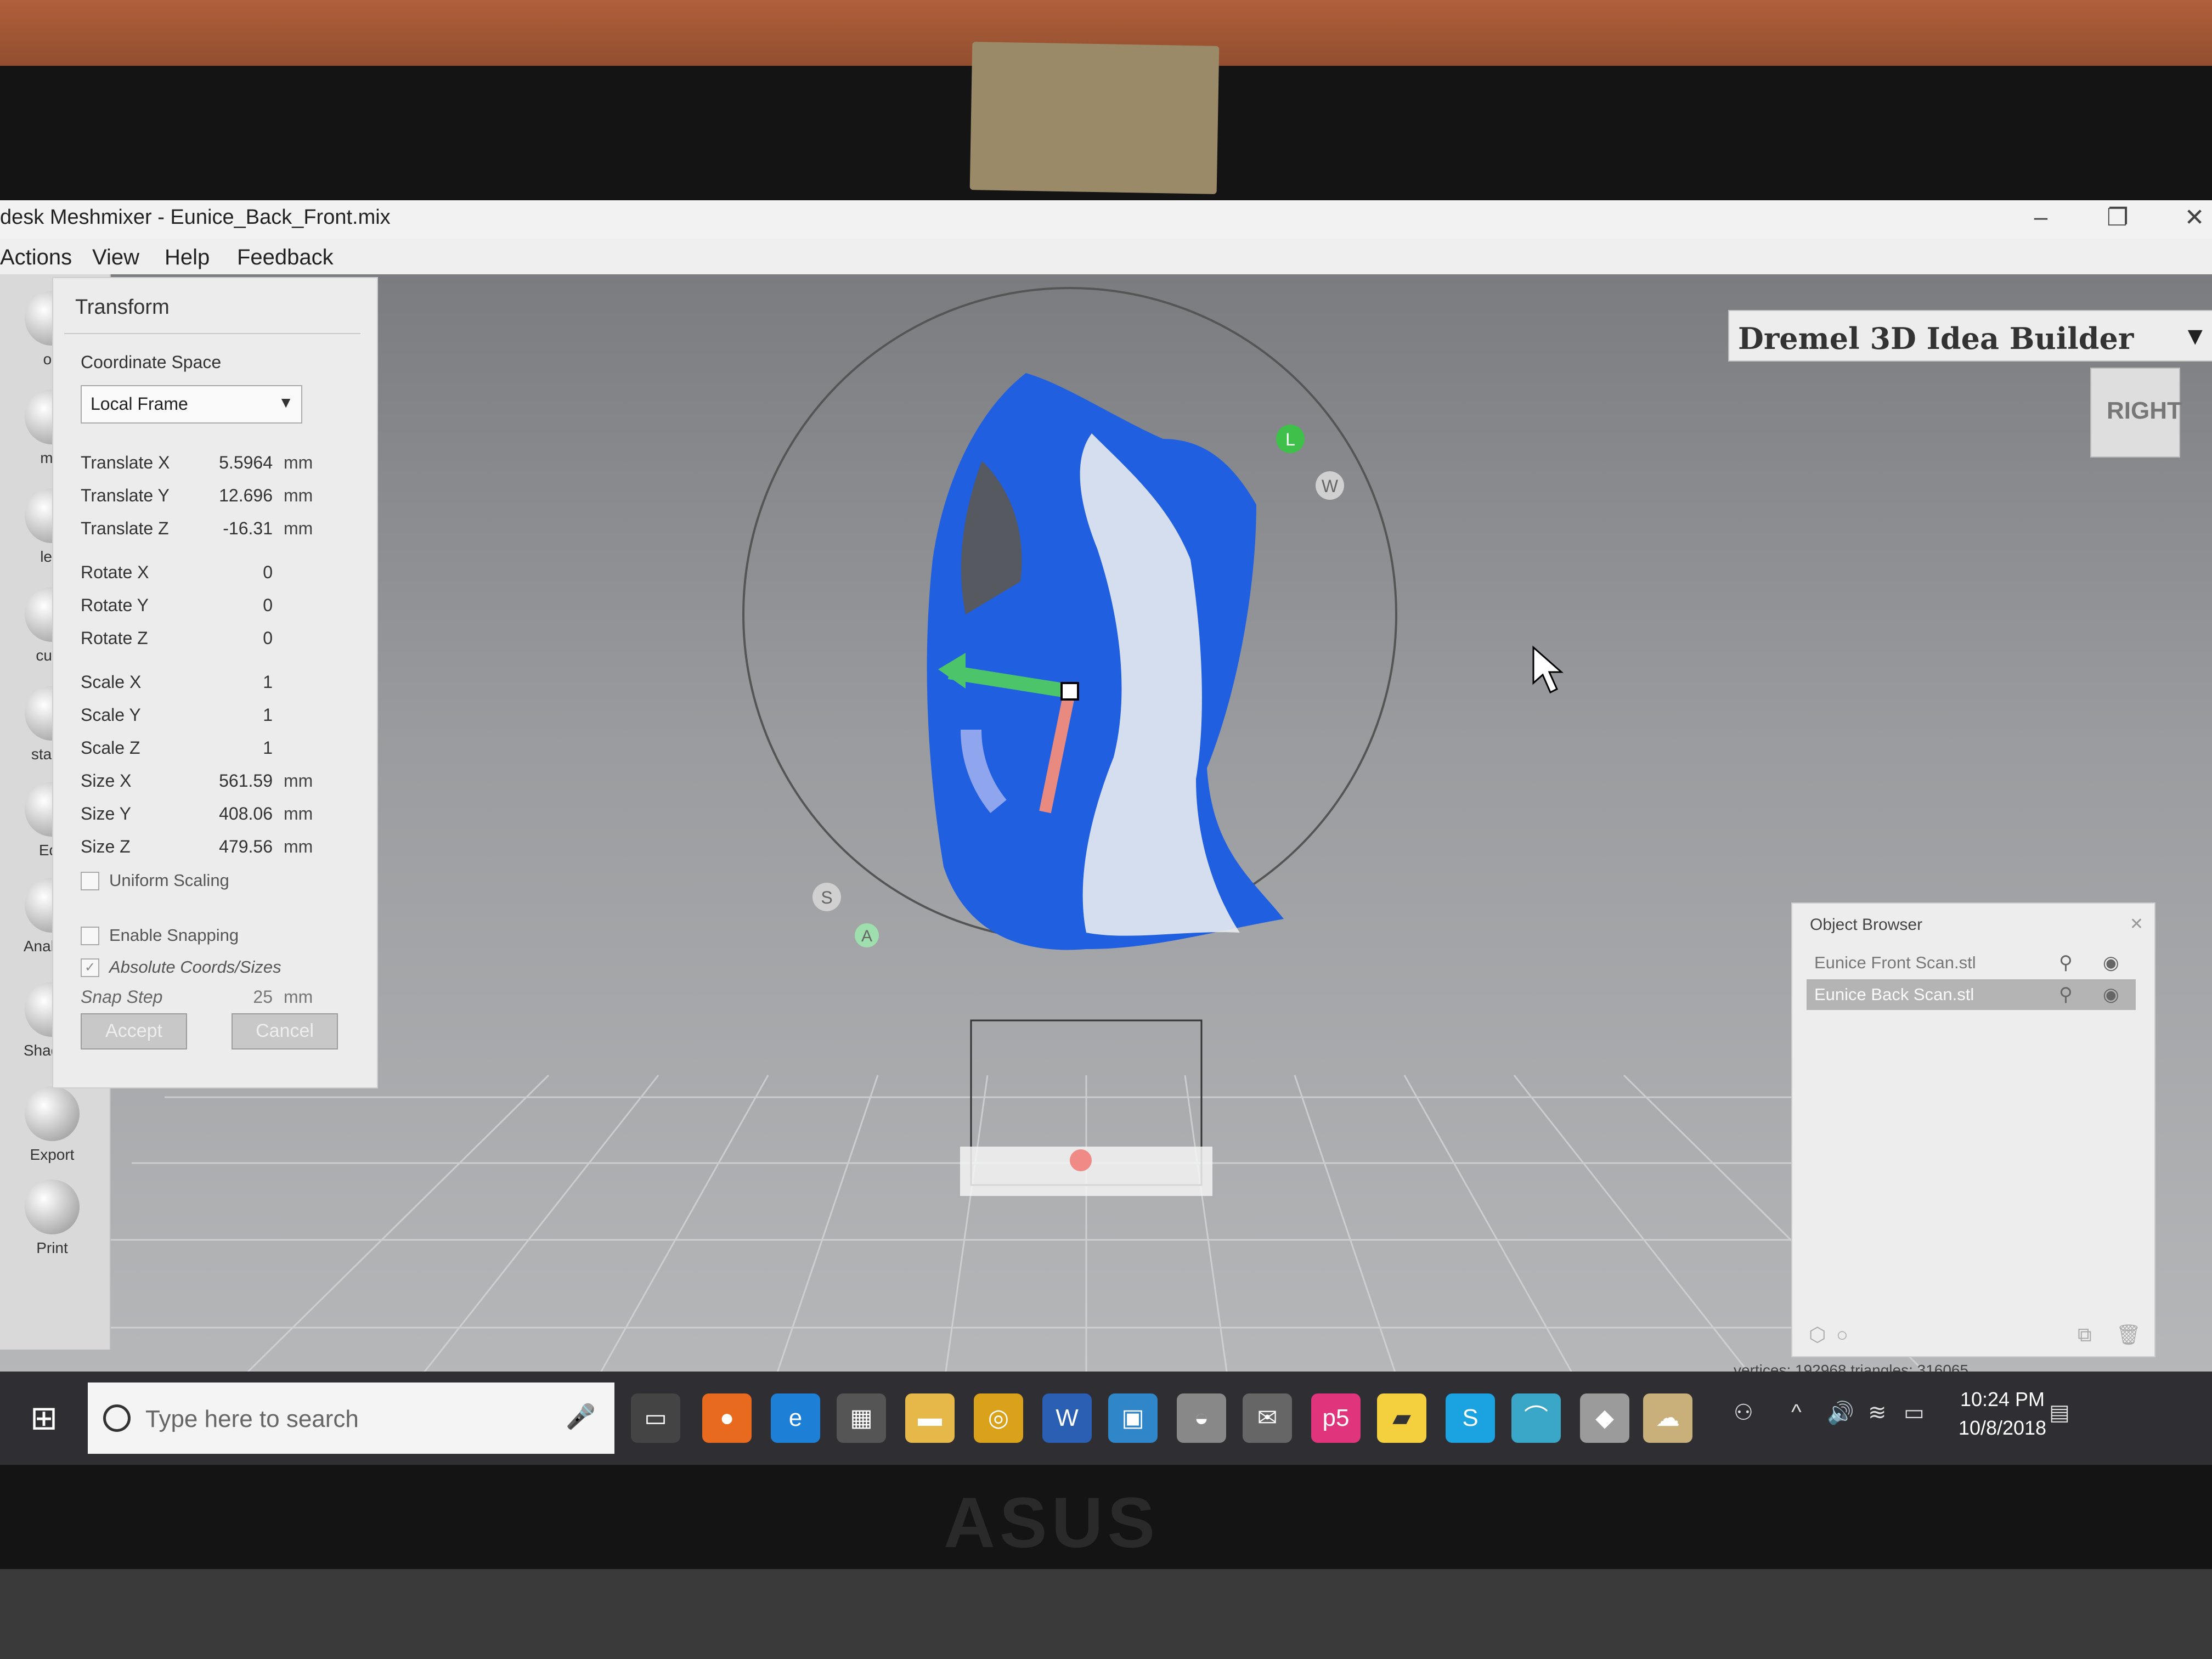 This screenshot has height=1659, width=2212. What do you see at coordinates (1201, 1418) in the screenshot?
I see `meshmixer-icon: ◒` at bounding box center [1201, 1418].